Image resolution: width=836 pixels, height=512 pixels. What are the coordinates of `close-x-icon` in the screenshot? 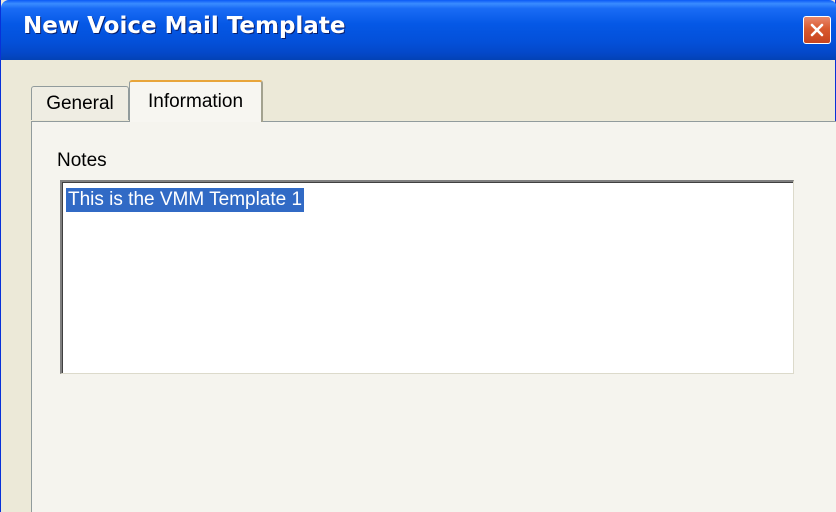 It's located at (817, 30).